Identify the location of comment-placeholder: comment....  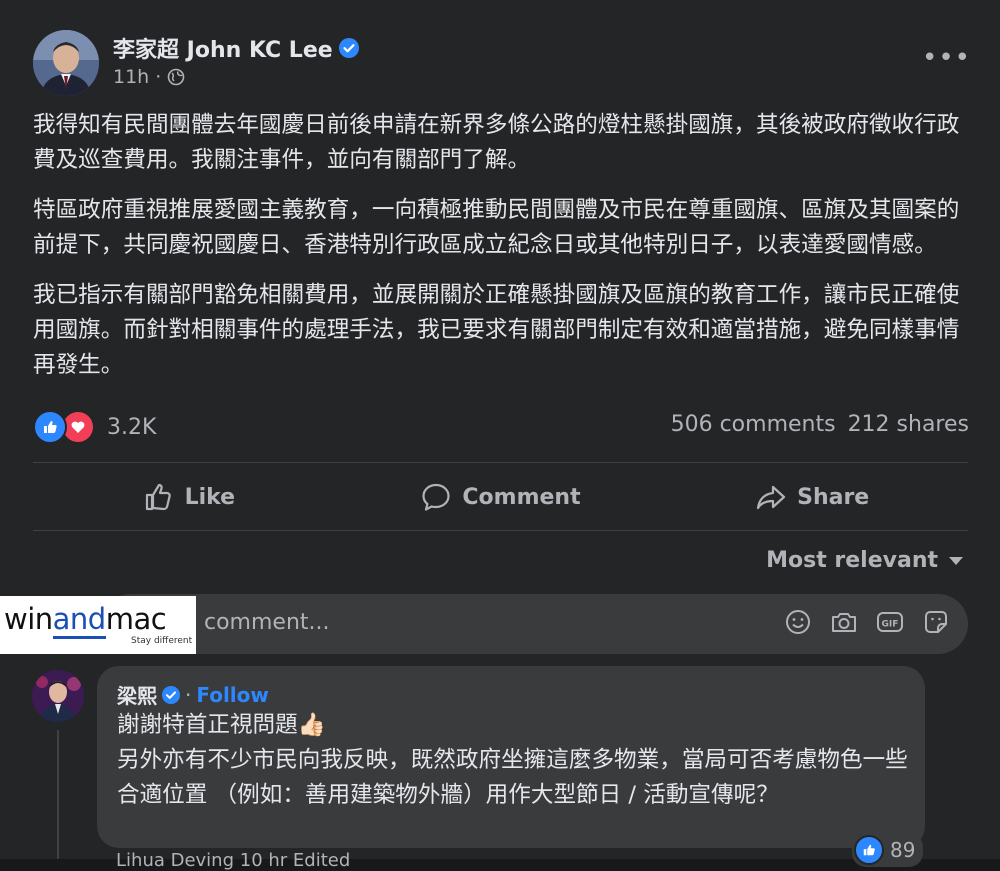
(267, 622).